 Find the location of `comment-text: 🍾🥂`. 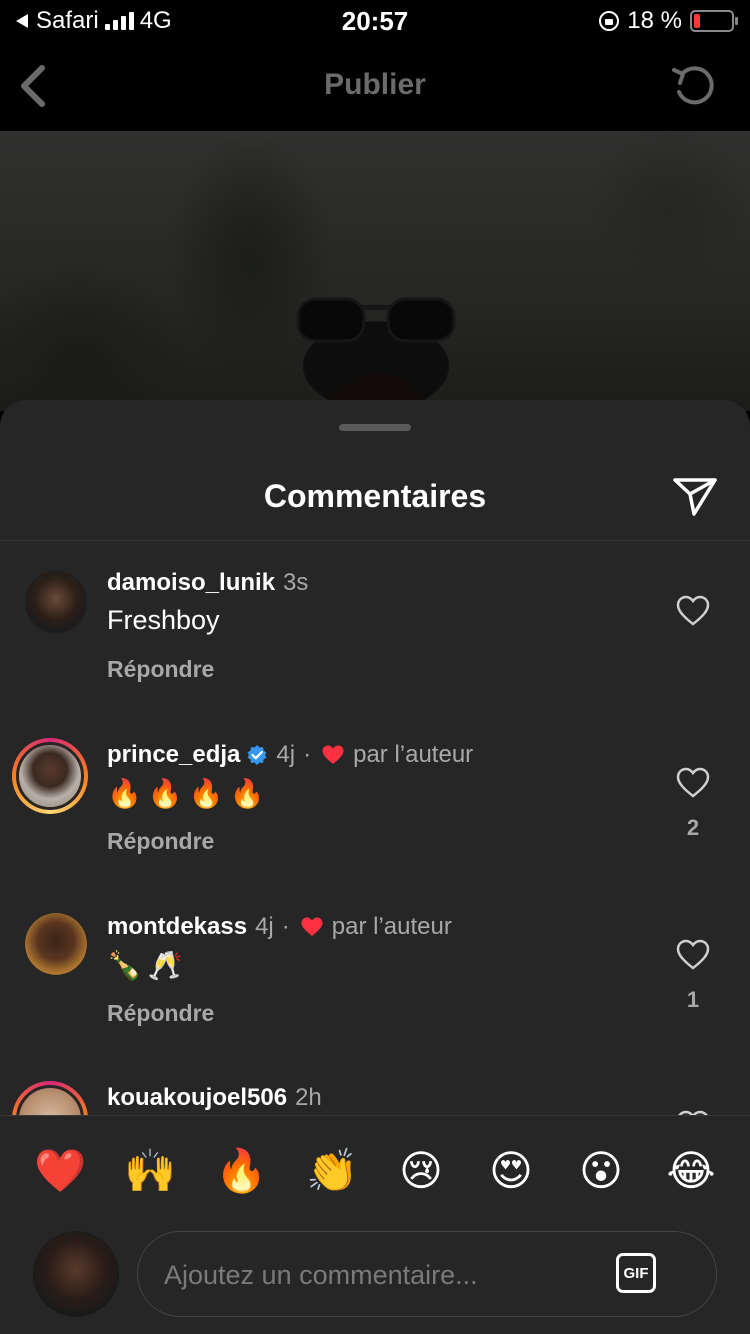

comment-text: 🍾🥂 is located at coordinates (148, 965).